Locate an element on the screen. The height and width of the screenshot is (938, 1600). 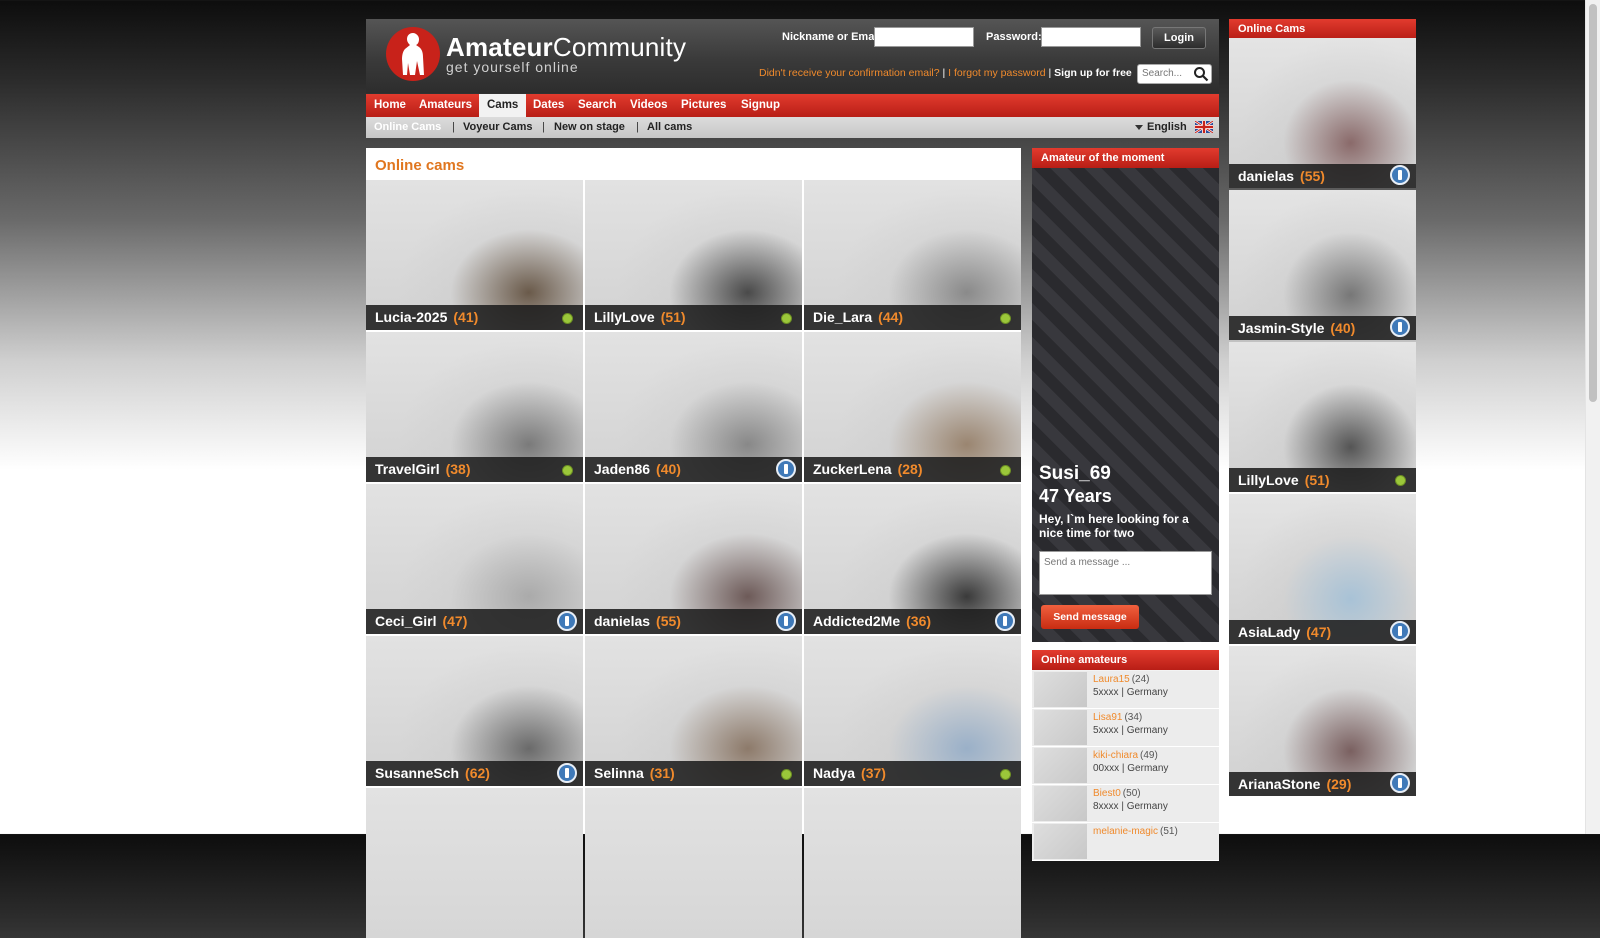
cam-username: TravelGirl is located at coordinates (407, 469).